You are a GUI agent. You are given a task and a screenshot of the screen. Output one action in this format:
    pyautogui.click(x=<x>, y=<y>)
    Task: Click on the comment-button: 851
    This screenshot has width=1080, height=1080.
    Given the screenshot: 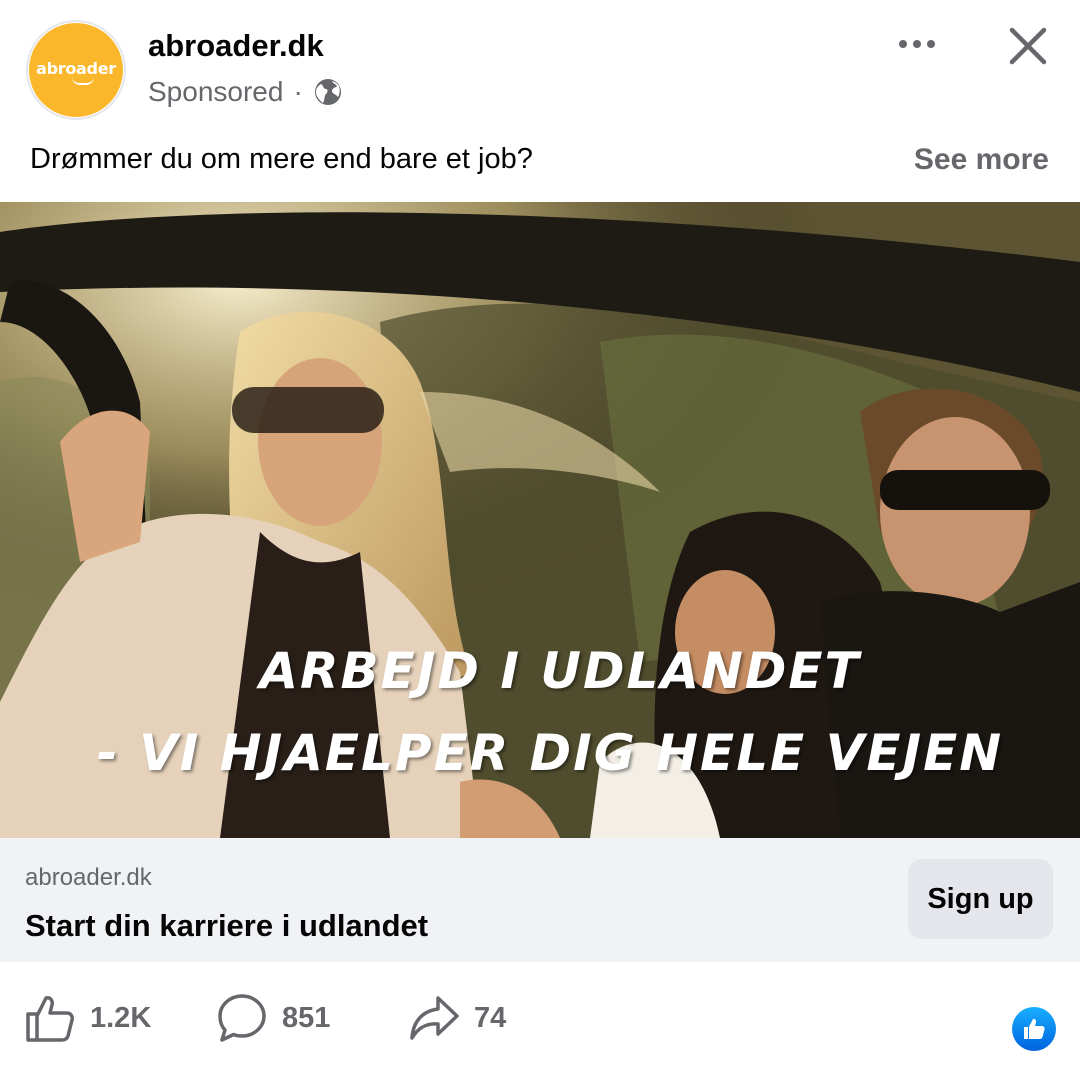 What is the action you would take?
    pyautogui.click(x=273, y=1018)
    